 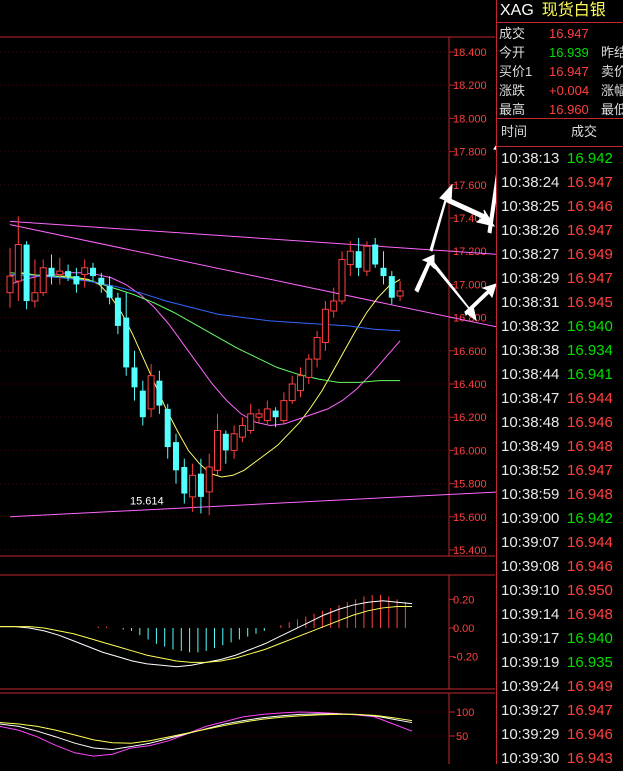 I want to click on quote-label-2: 涨幅, so click(x=612, y=90).